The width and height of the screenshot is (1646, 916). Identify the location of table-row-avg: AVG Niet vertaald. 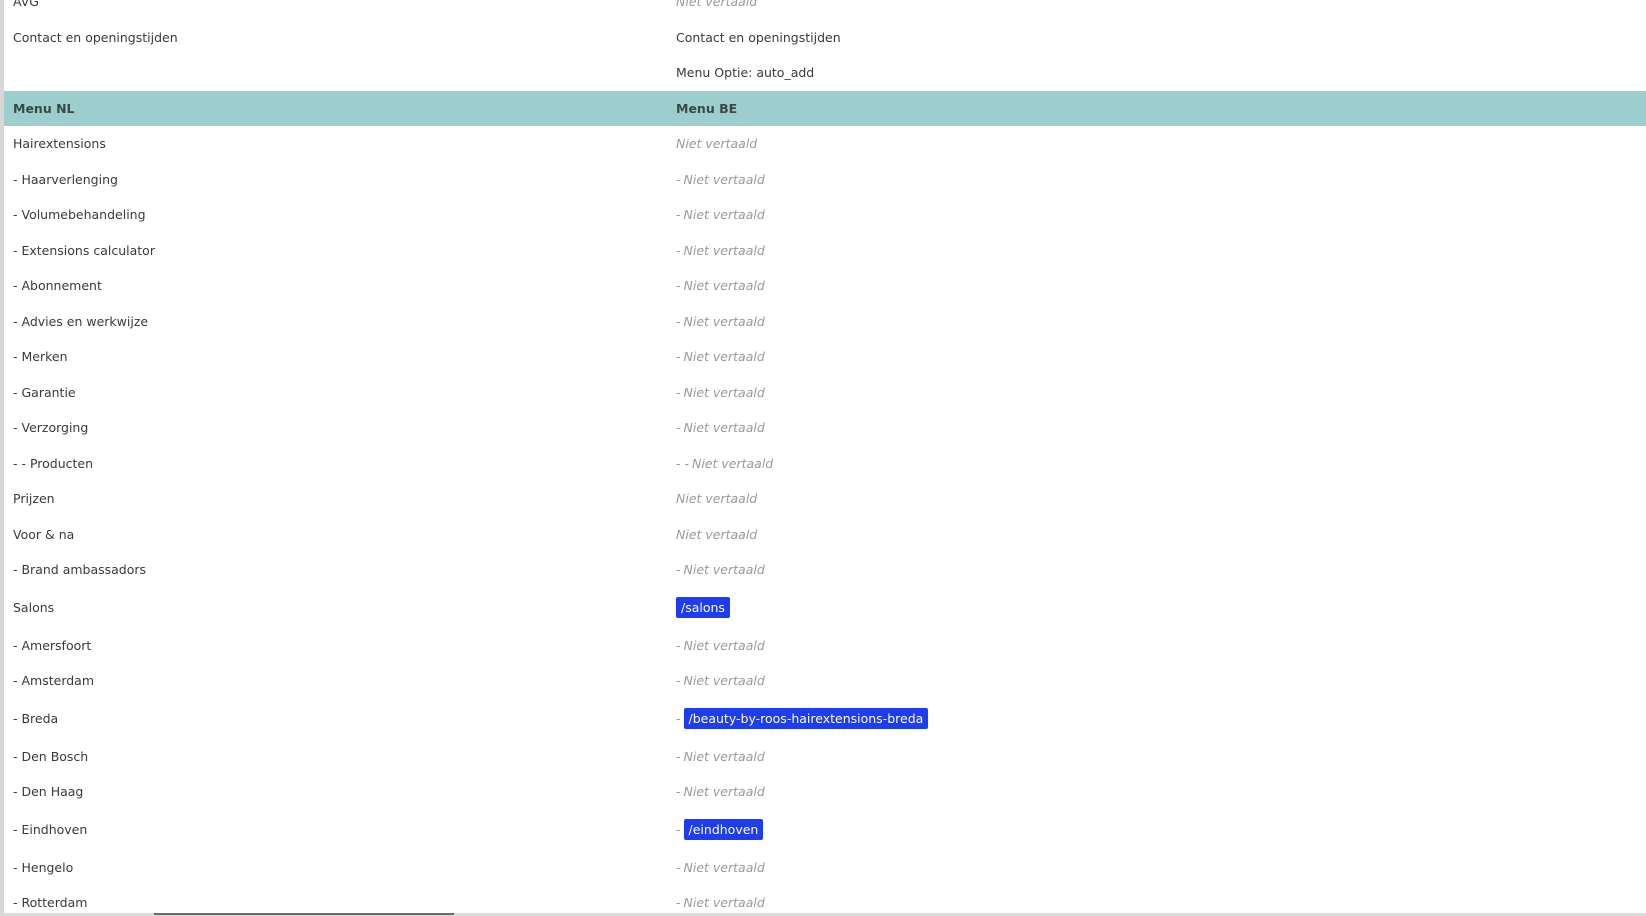
(825, 10).